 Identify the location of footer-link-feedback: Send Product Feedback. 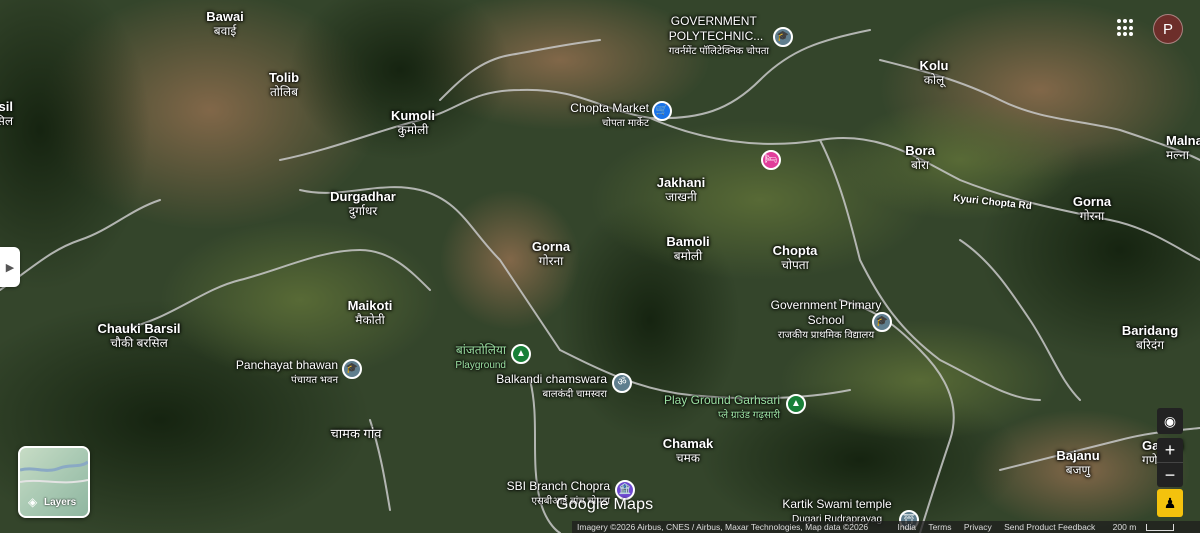
(1049, 527).